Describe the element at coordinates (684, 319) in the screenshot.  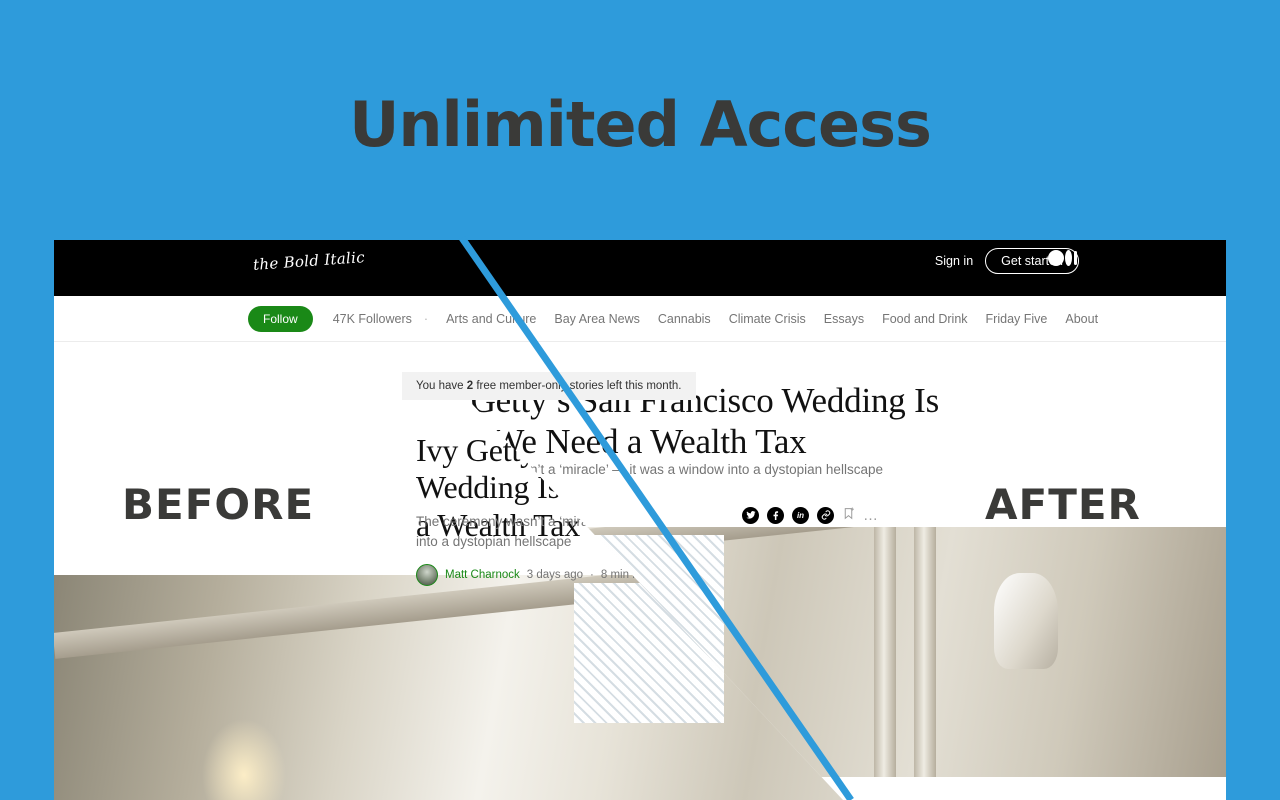
I see `nav-item-cannabis: Cannabis` at that location.